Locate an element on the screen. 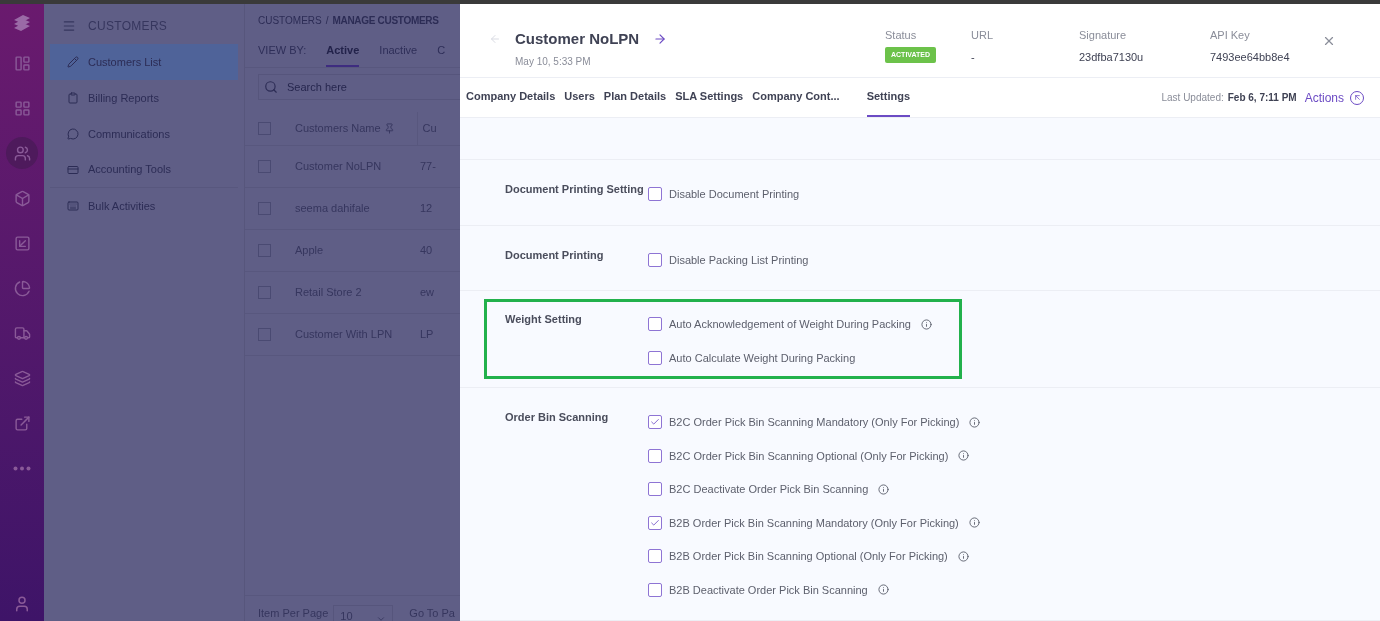 The width and height of the screenshot is (1380, 621). user-icon is located at coordinates (22, 604).